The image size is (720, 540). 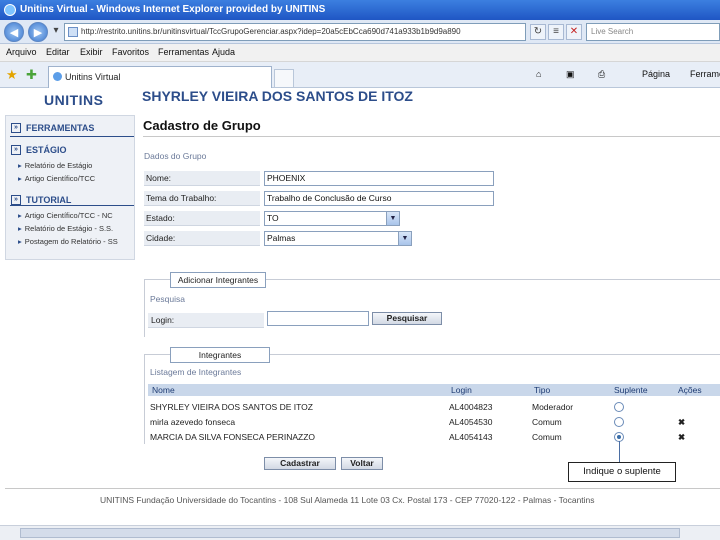 I want to click on menu-item-help: Ajuda, so click(x=223, y=52).